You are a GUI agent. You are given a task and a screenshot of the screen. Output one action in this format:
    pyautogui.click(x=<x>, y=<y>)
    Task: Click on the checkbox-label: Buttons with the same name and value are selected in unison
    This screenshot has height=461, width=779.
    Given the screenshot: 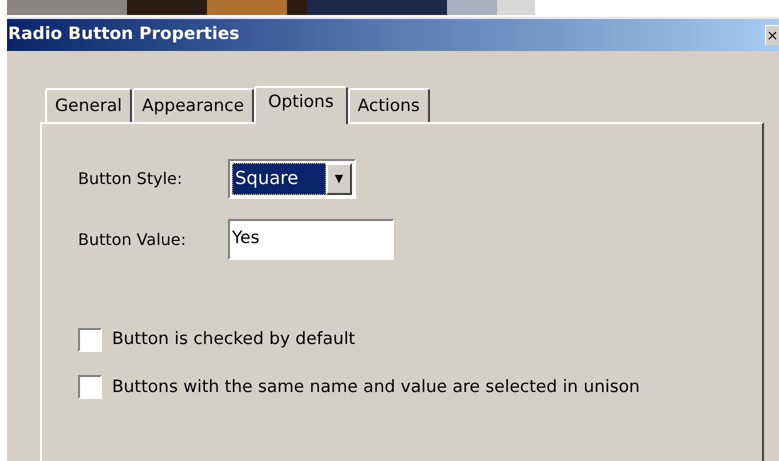 What is the action you would take?
    pyautogui.click(x=376, y=387)
    